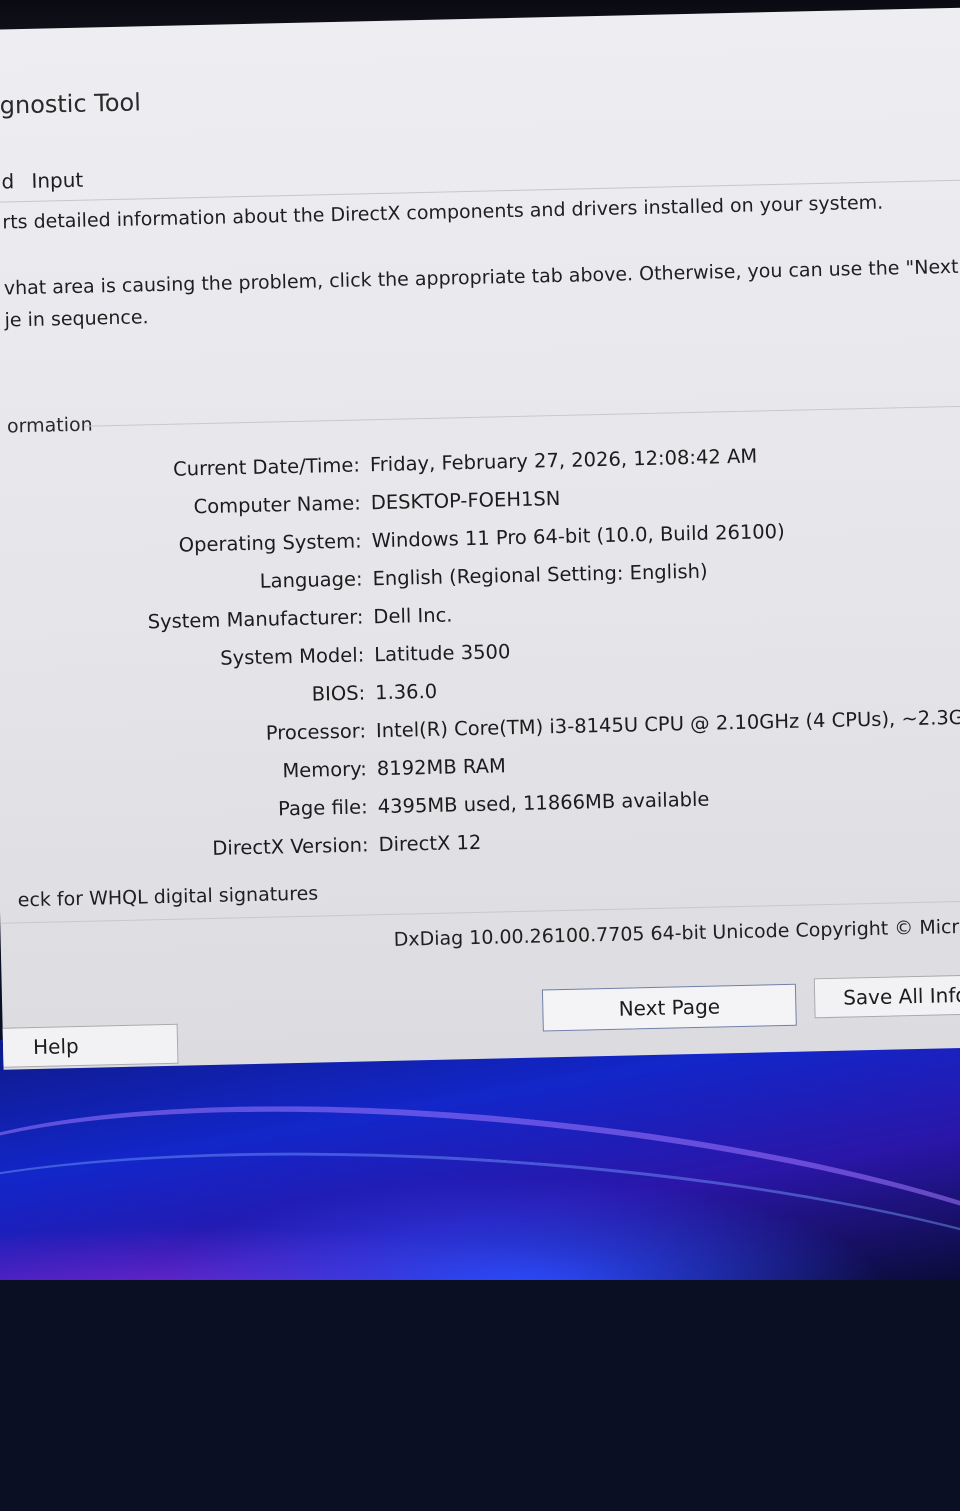 The height and width of the screenshot is (1511, 960). Describe the element at coordinates (886, 996) in the screenshot. I see `save-all-information-button: Save All Inform` at that location.